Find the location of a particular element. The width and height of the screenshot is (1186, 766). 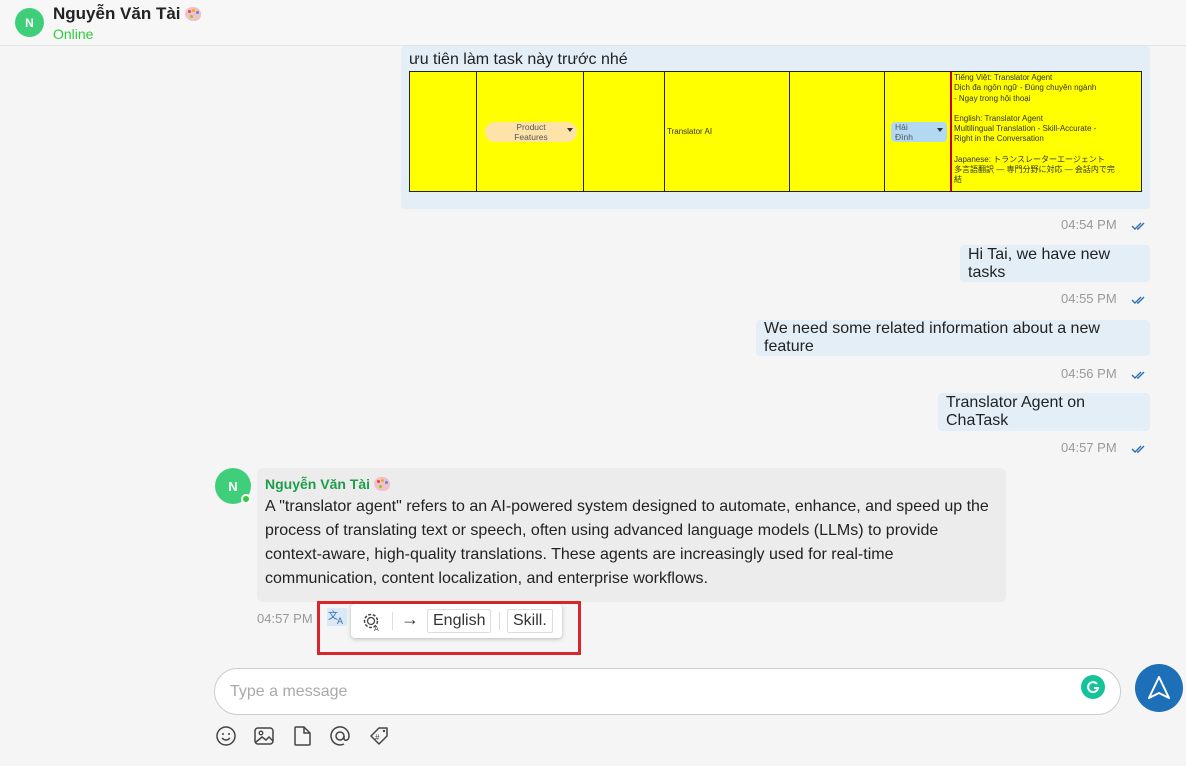

online-status: Online is located at coordinates (73, 34).